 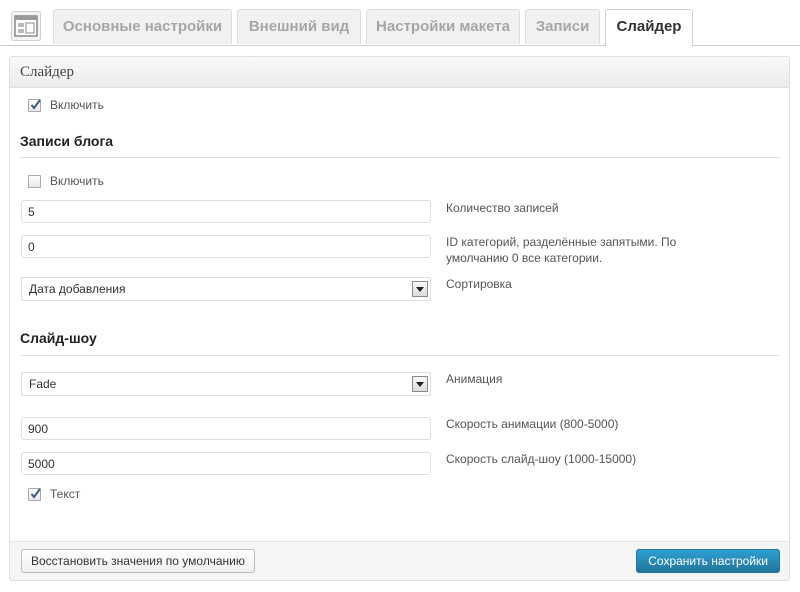 What do you see at coordinates (708, 561) in the screenshot?
I see `save-settings-button: Сохранить настройки` at bounding box center [708, 561].